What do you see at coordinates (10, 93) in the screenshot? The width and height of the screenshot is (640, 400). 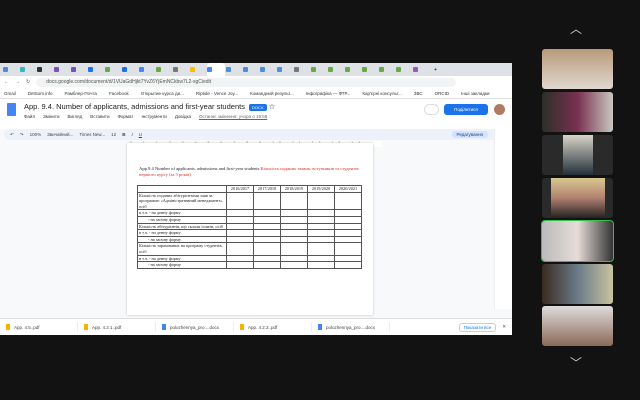 I see `bookmark: Gmail` at bounding box center [10, 93].